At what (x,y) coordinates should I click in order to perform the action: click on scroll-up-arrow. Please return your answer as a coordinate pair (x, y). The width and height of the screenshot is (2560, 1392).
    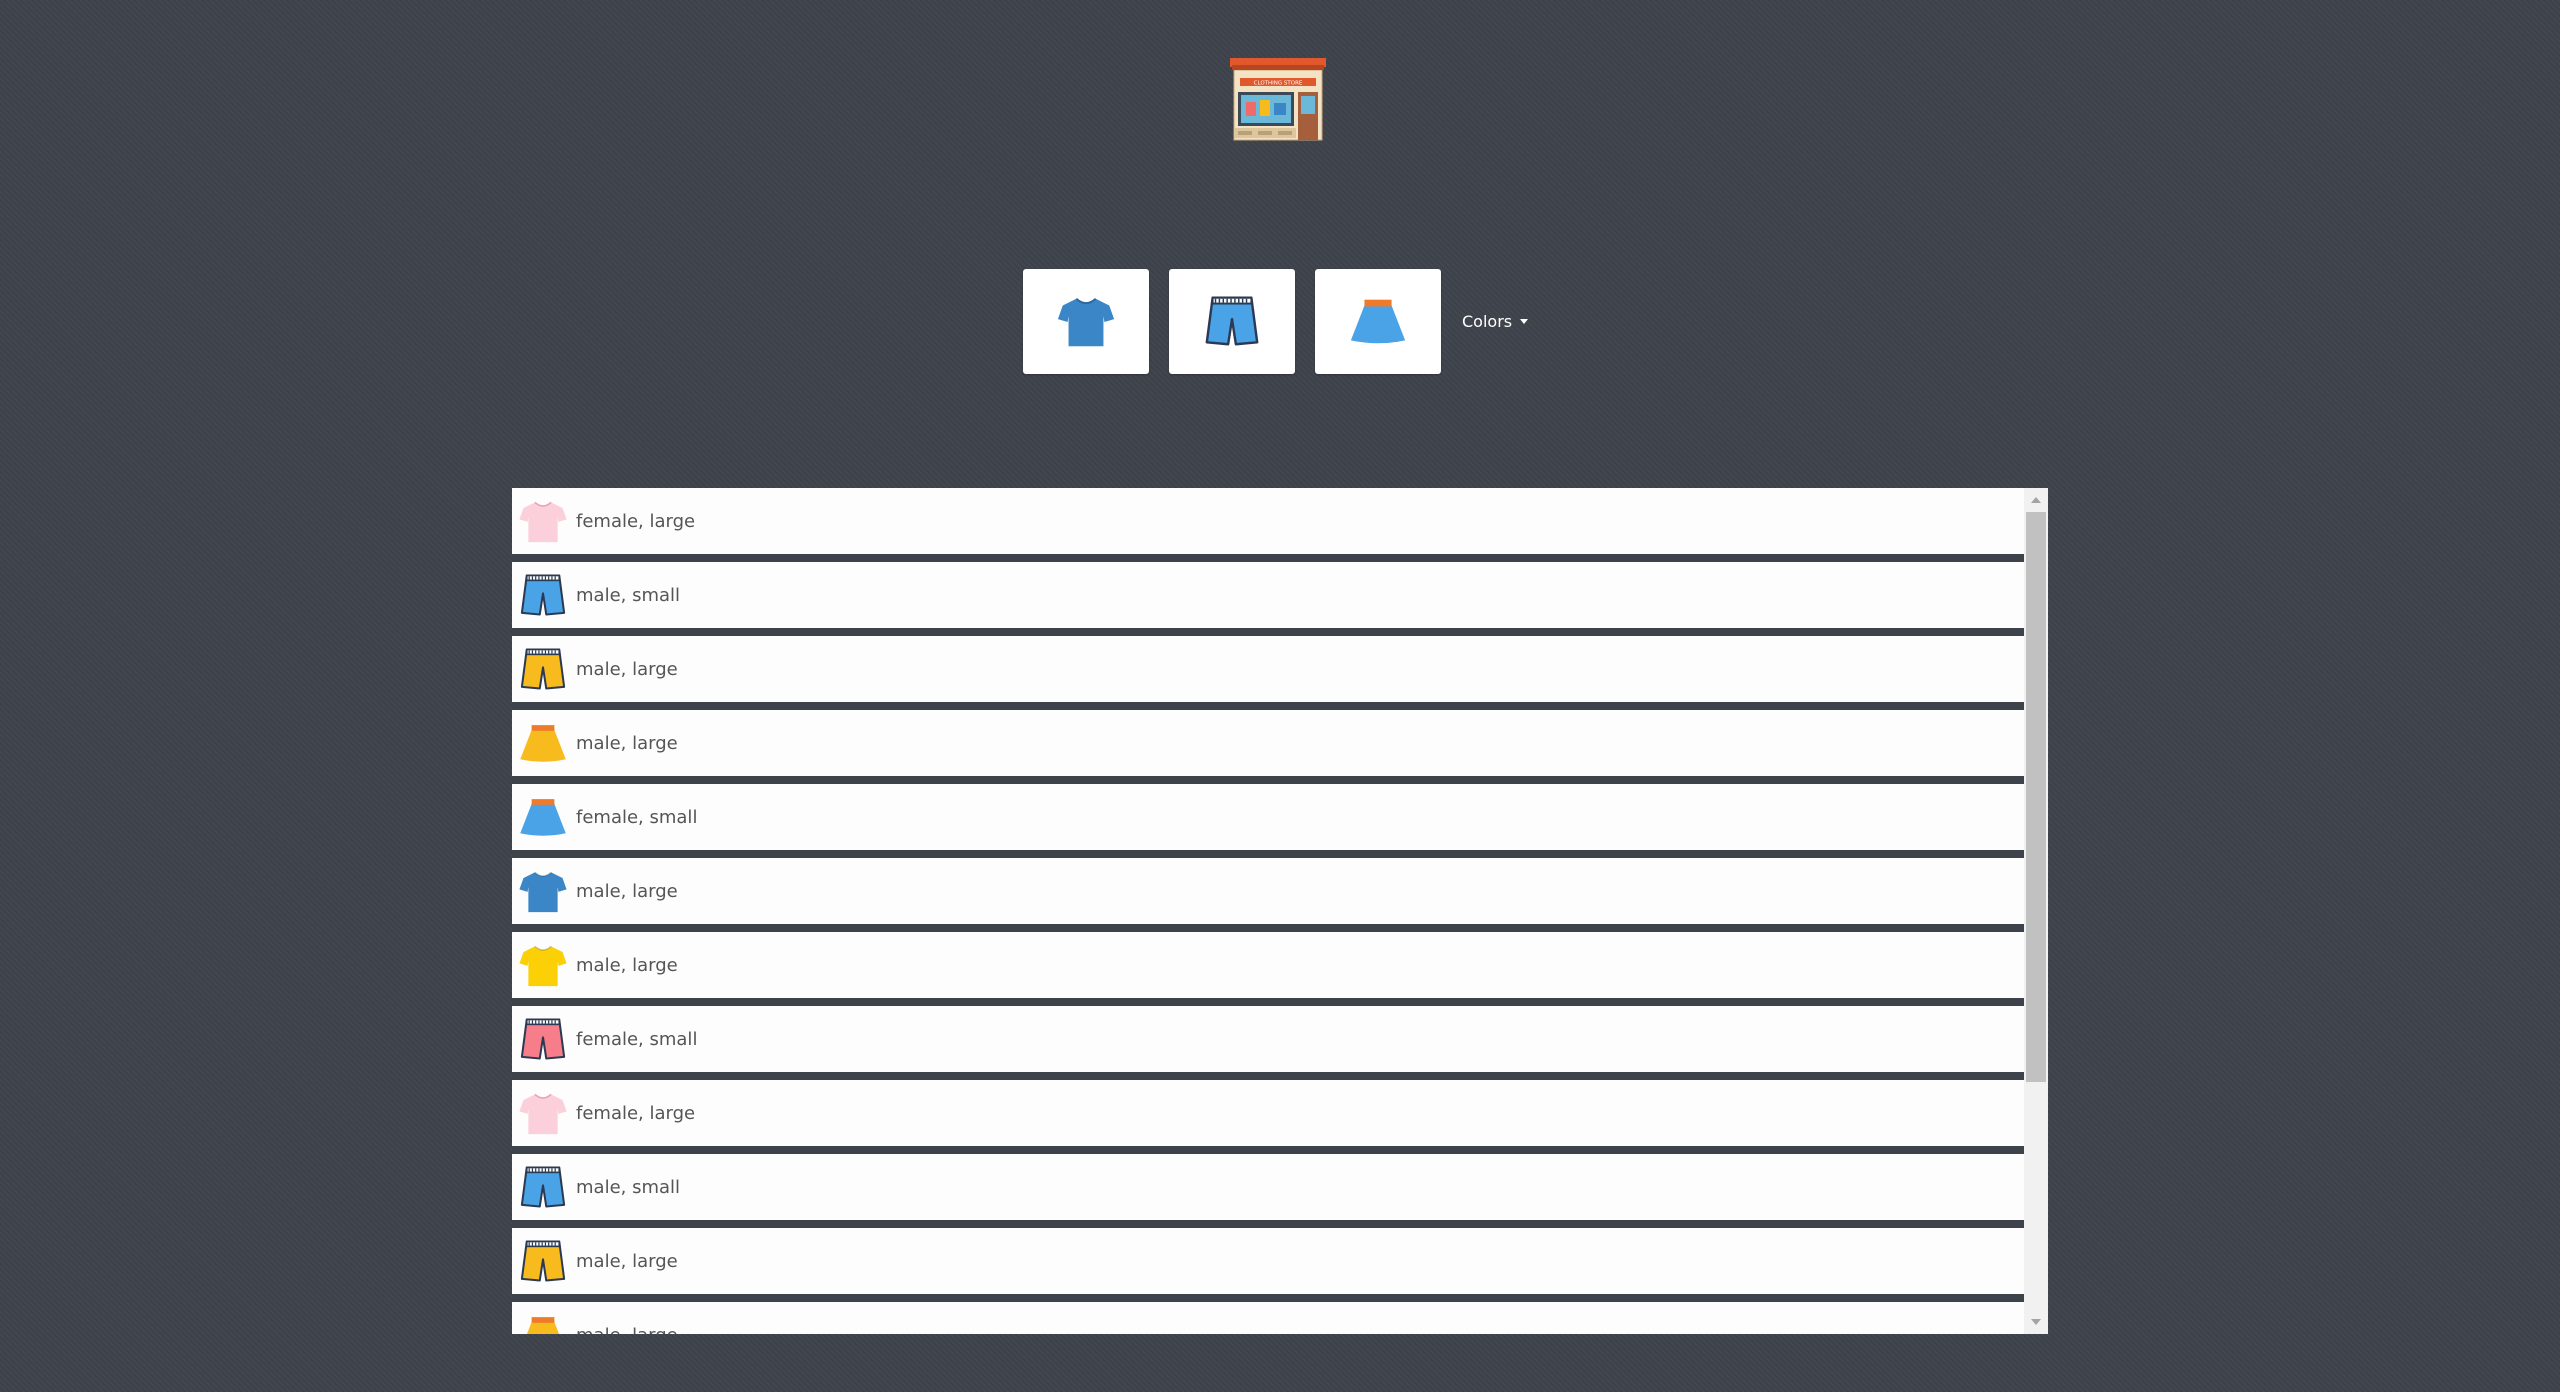
    Looking at the image, I should click on (2036, 500).